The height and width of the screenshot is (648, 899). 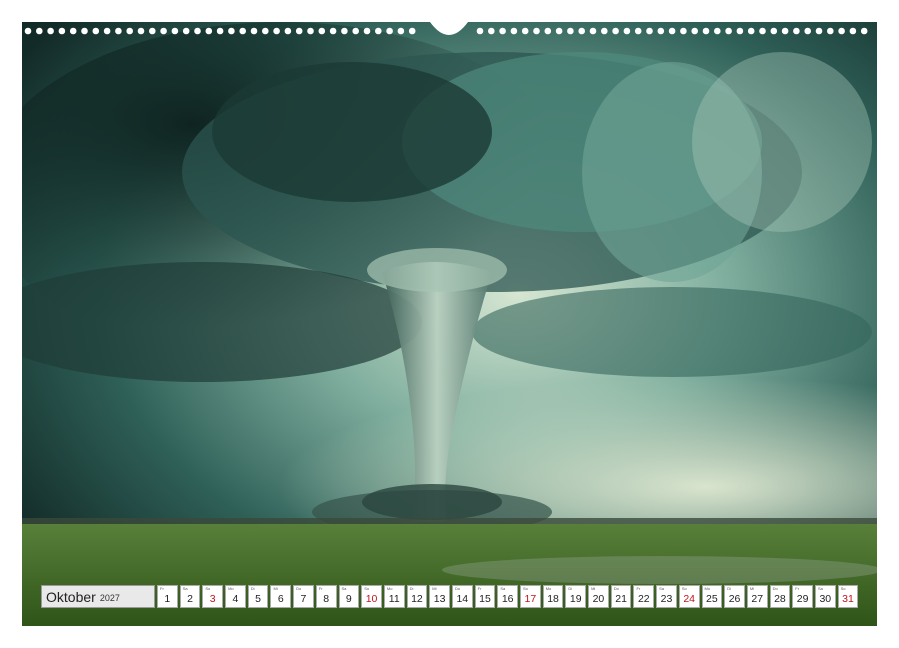 What do you see at coordinates (575, 599) in the screenshot?
I see `day-number: 19` at bounding box center [575, 599].